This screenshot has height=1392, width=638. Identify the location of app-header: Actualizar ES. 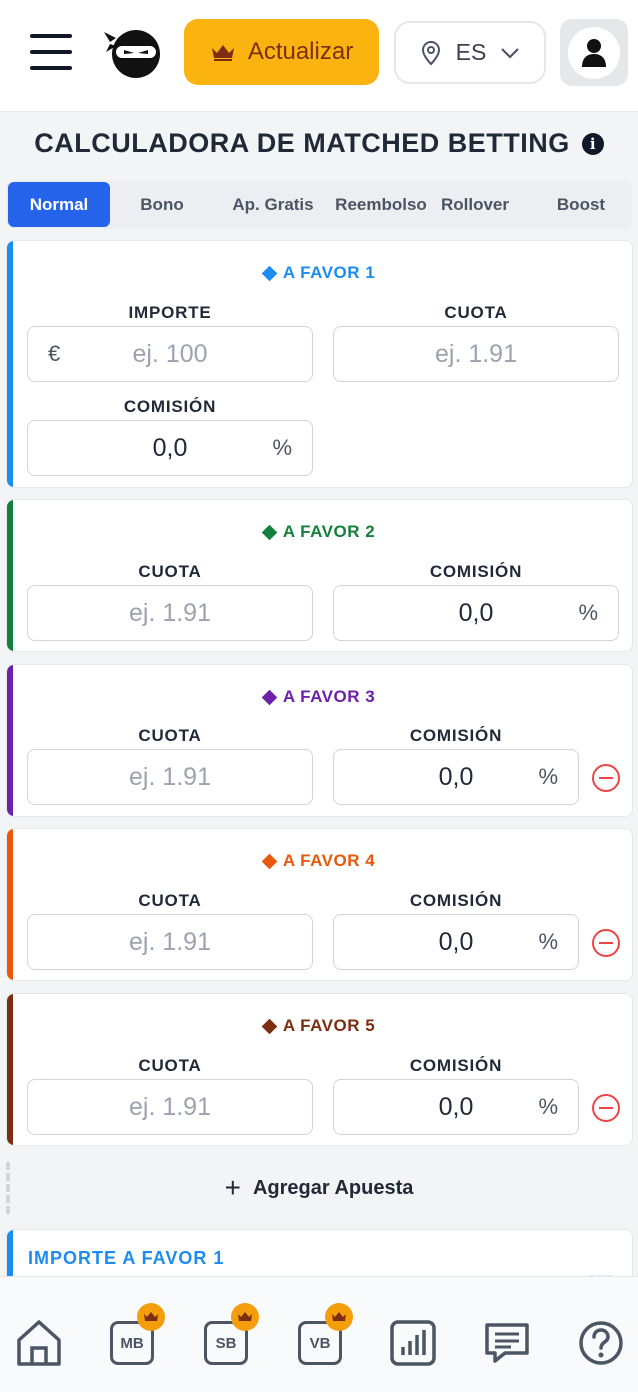
(319, 56).